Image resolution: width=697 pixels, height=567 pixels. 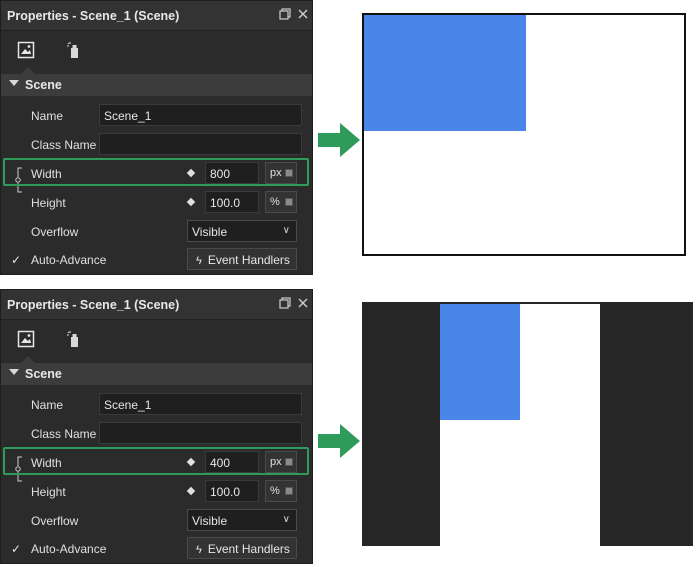 What do you see at coordinates (520, 425) in the screenshot?
I see `scene-canvas` at bounding box center [520, 425].